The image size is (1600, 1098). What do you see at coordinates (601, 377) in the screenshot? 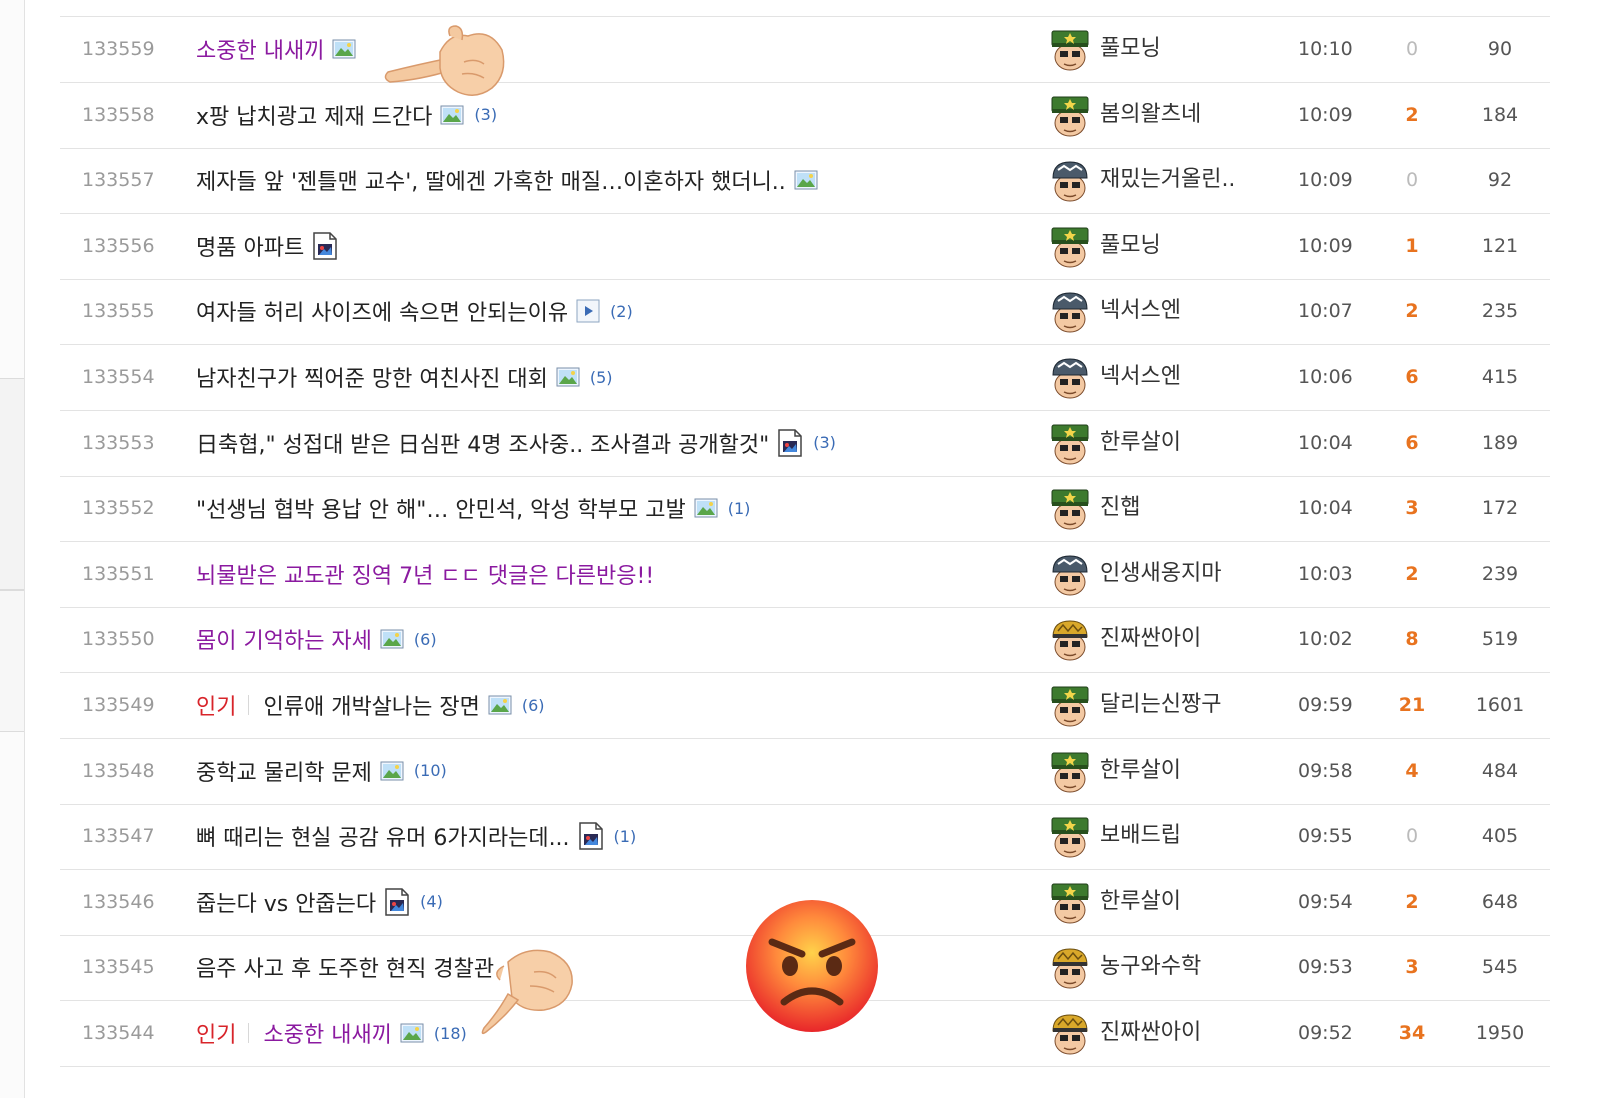
I see `comment-count: (5)` at bounding box center [601, 377].